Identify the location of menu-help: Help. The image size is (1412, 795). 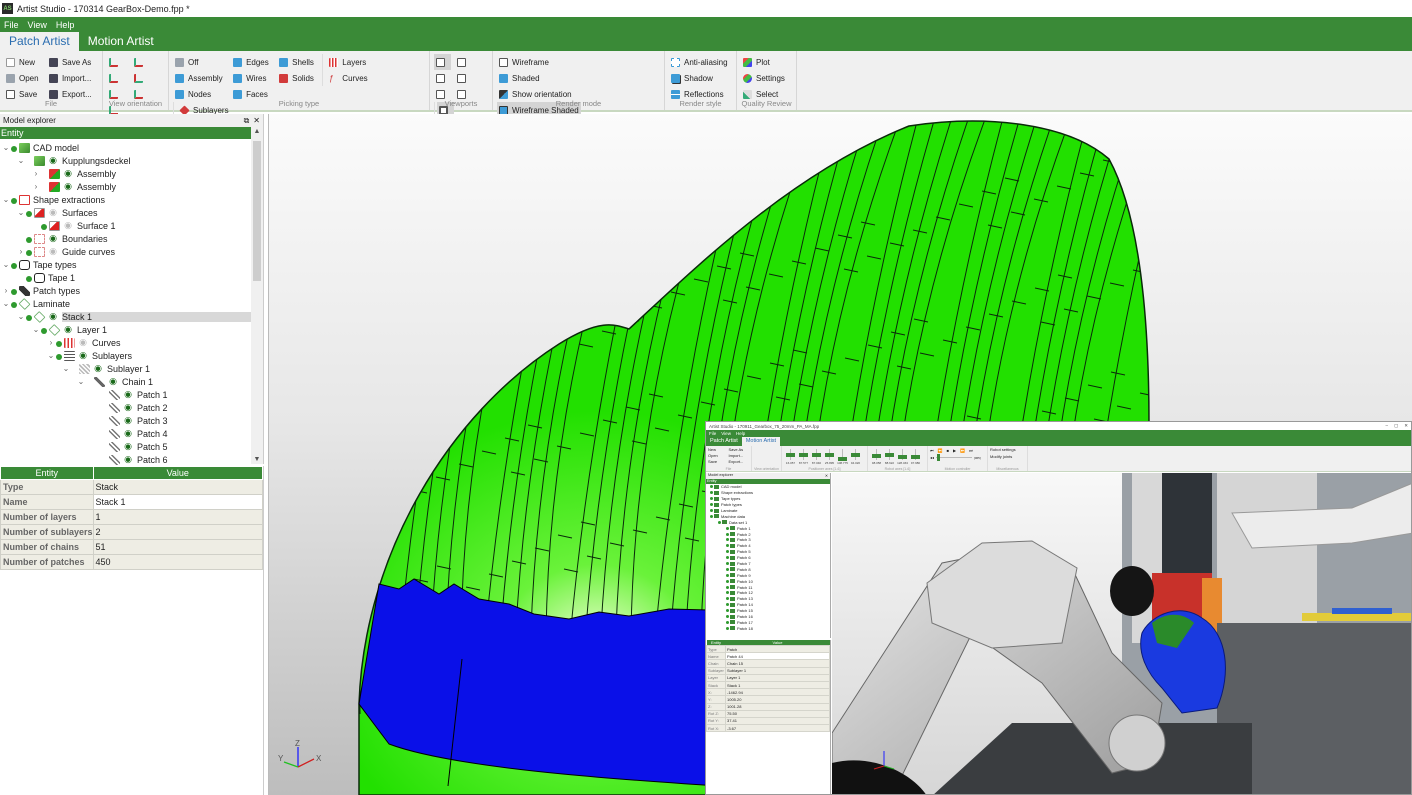
(65, 25).